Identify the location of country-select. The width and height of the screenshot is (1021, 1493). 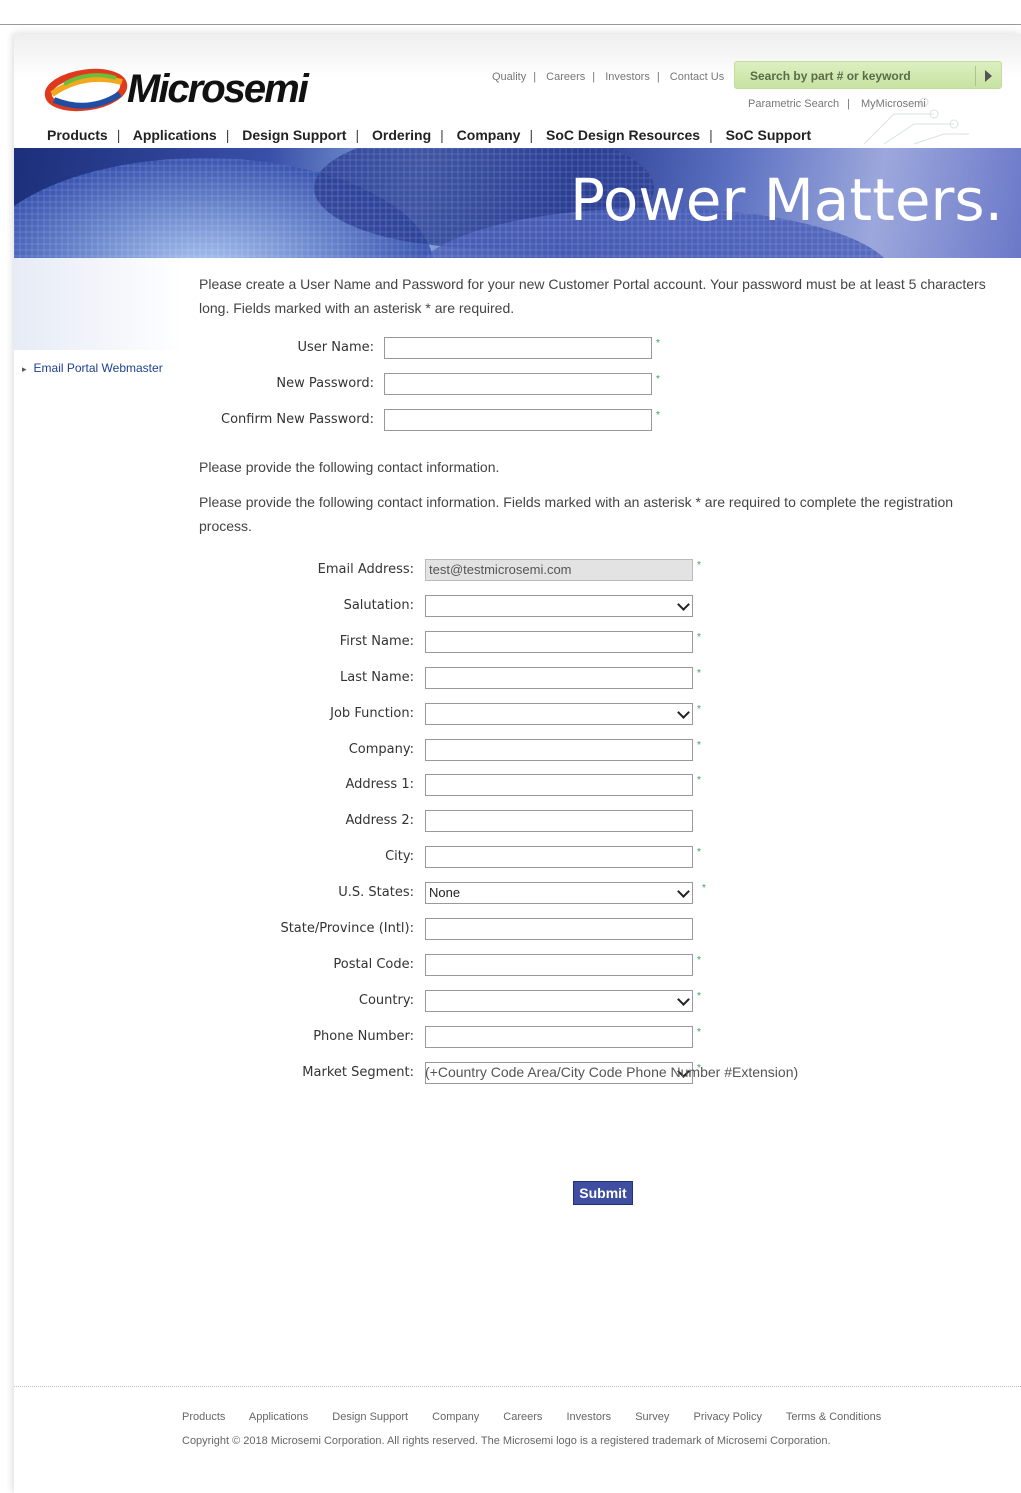
(559, 1001).